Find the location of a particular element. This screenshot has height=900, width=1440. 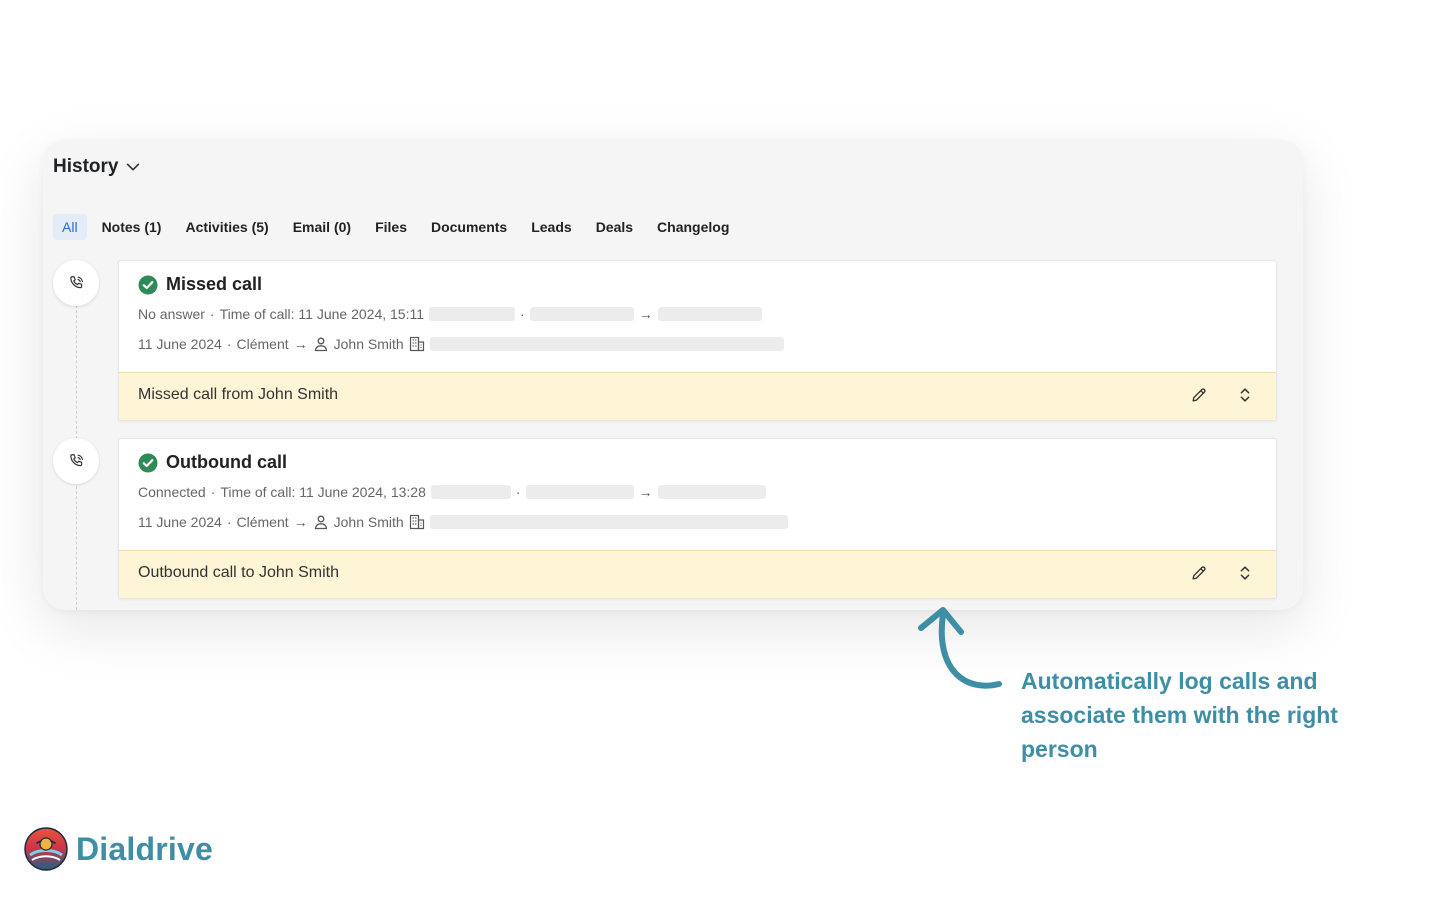

call-title: Missed call is located at coordinates (214, 284).